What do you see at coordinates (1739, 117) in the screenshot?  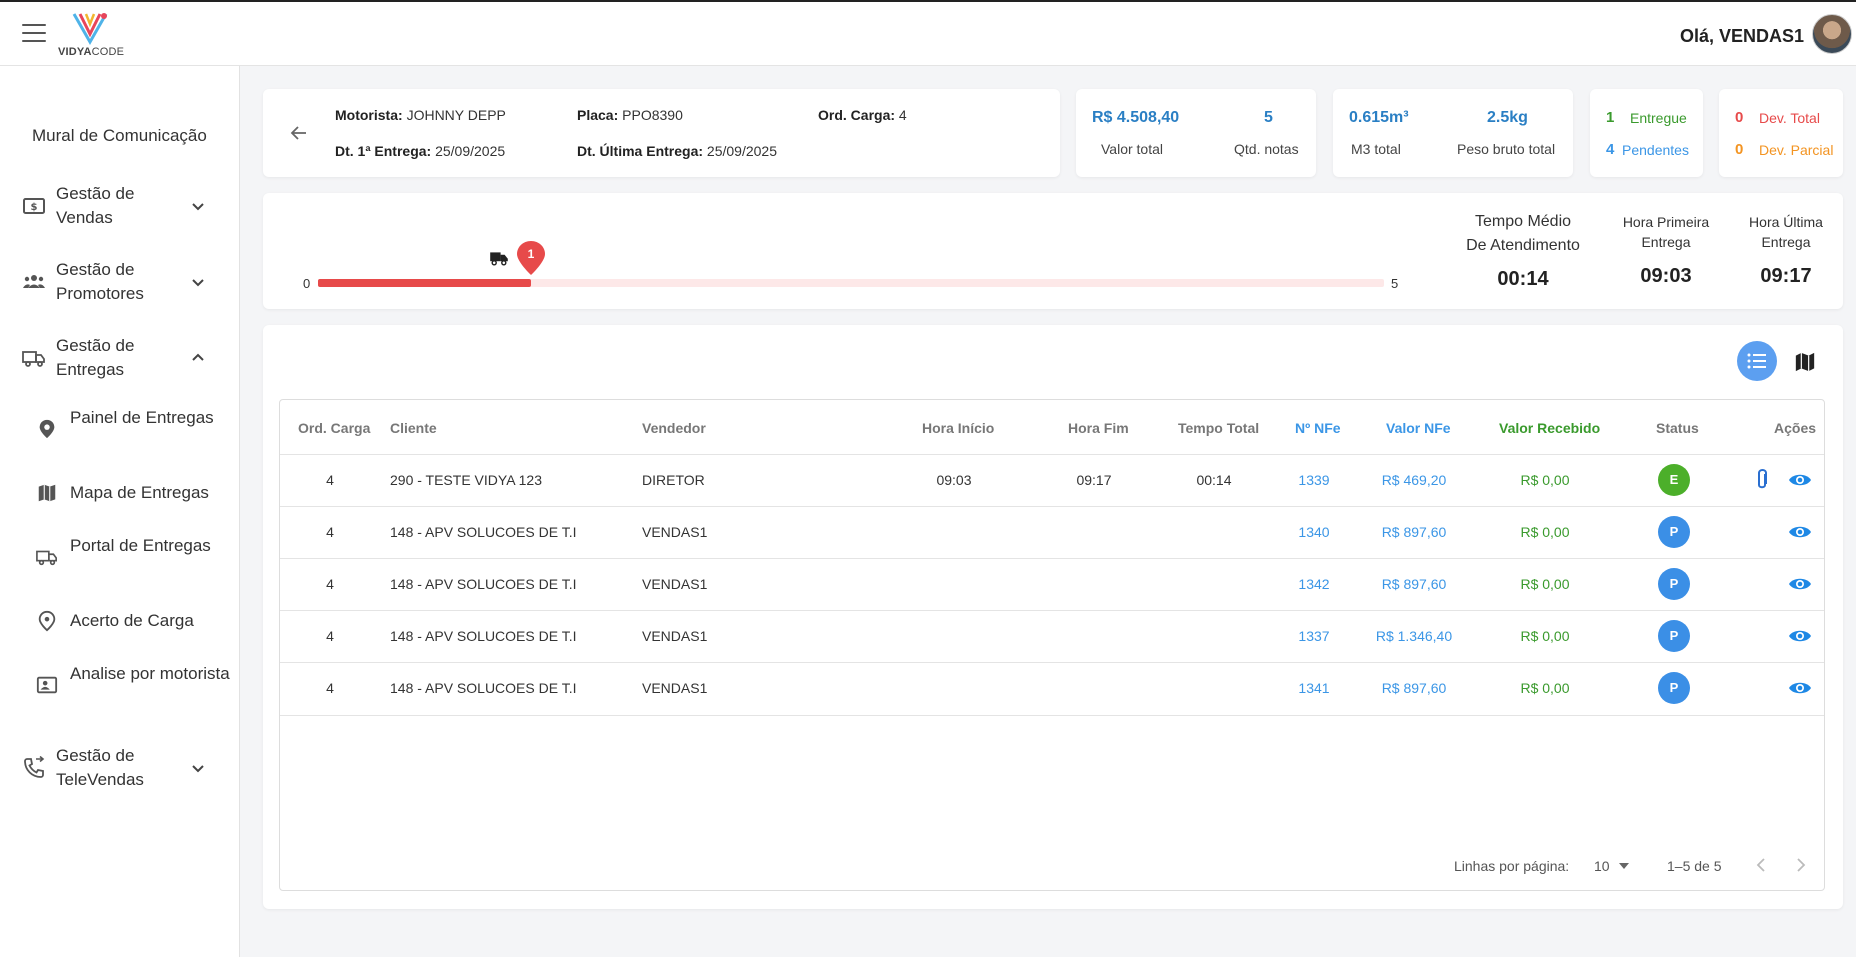 I see `dev-total-count: 0` at bounding box center [1739, 117].